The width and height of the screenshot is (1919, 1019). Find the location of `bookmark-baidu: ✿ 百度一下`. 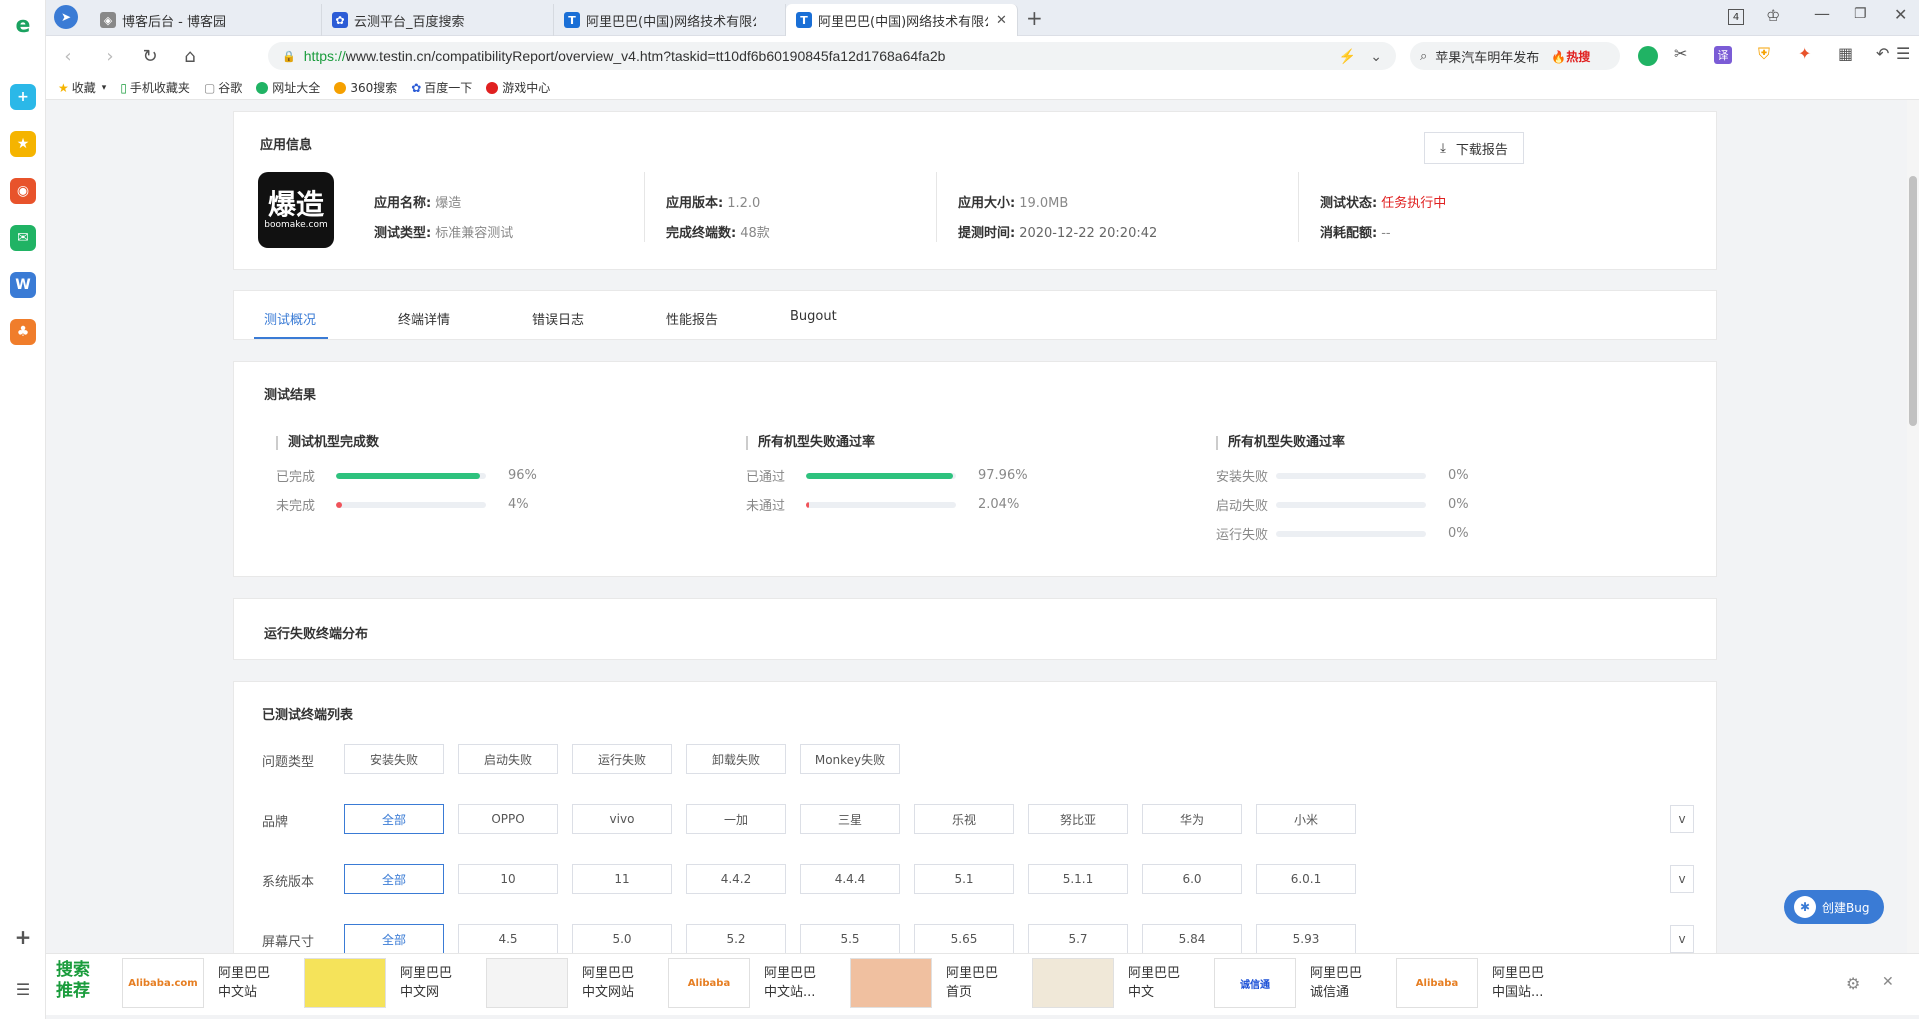

bookmark-baidu: ✿ 百度一下 is located at coordinates (441, 87).